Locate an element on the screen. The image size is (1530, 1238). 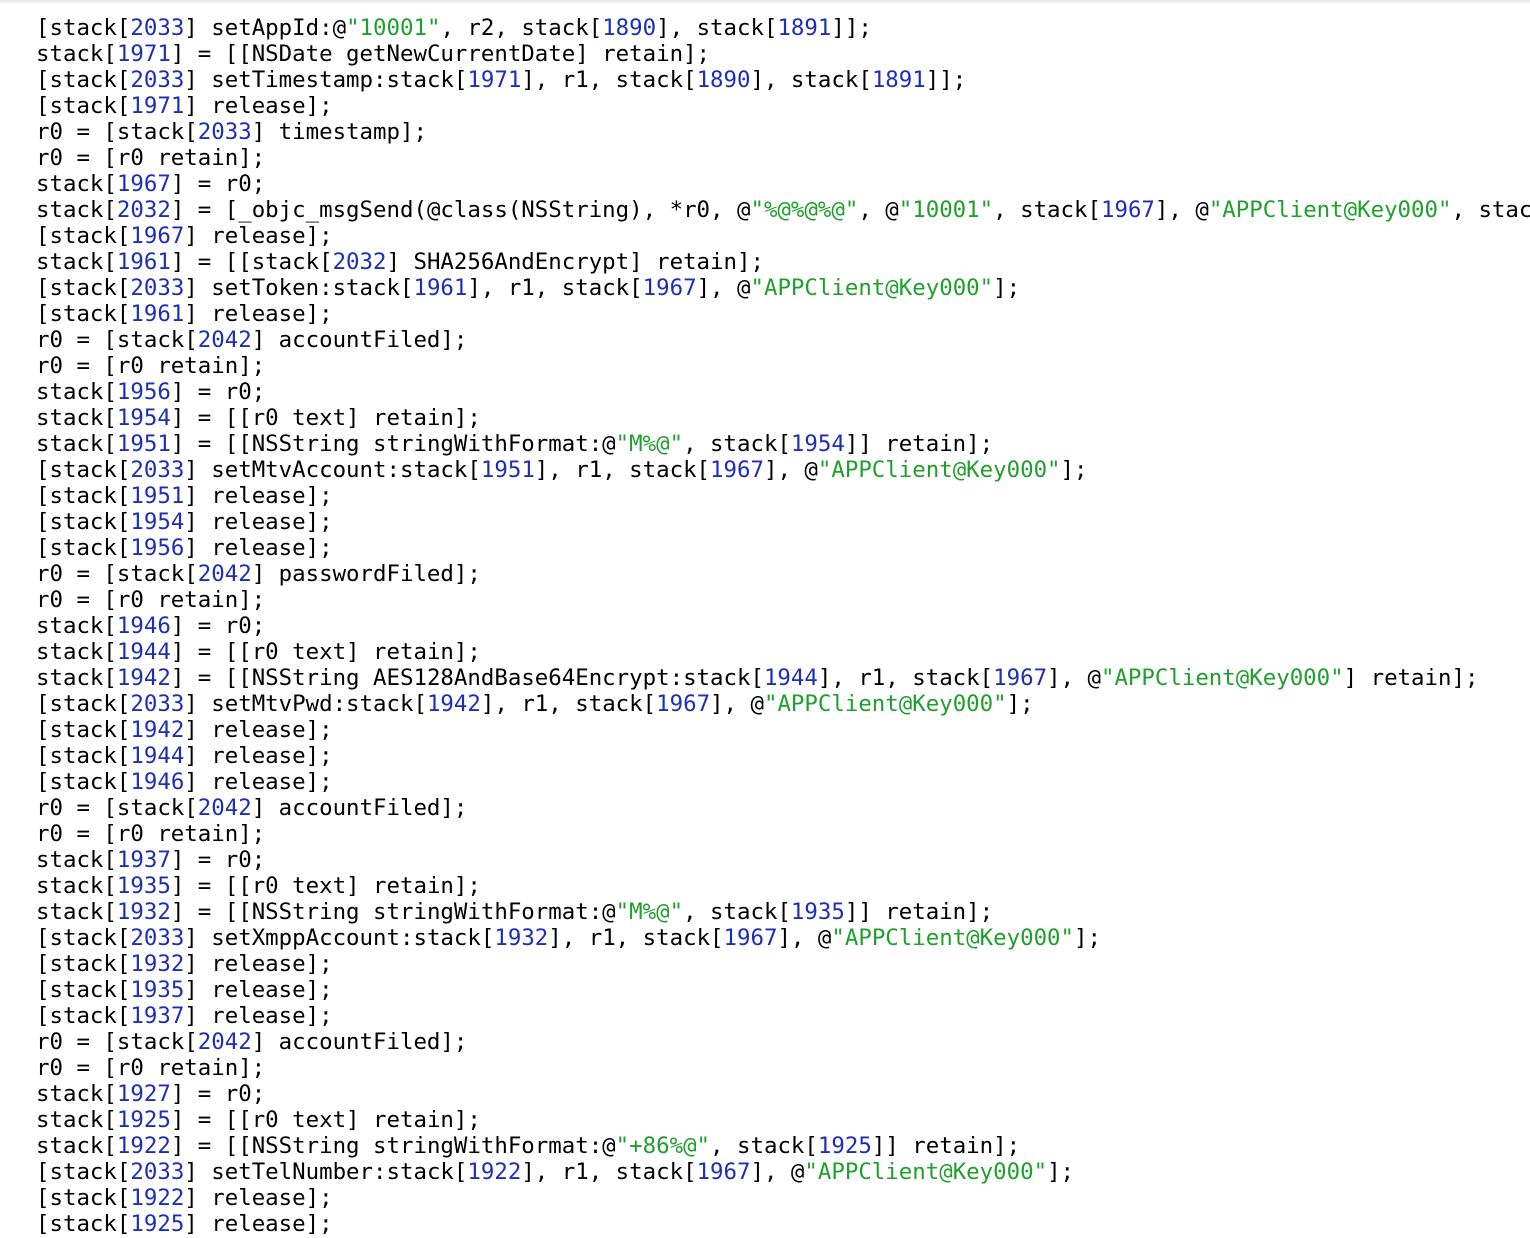
number-literal: 1961 is located at coordinates (157, 314).